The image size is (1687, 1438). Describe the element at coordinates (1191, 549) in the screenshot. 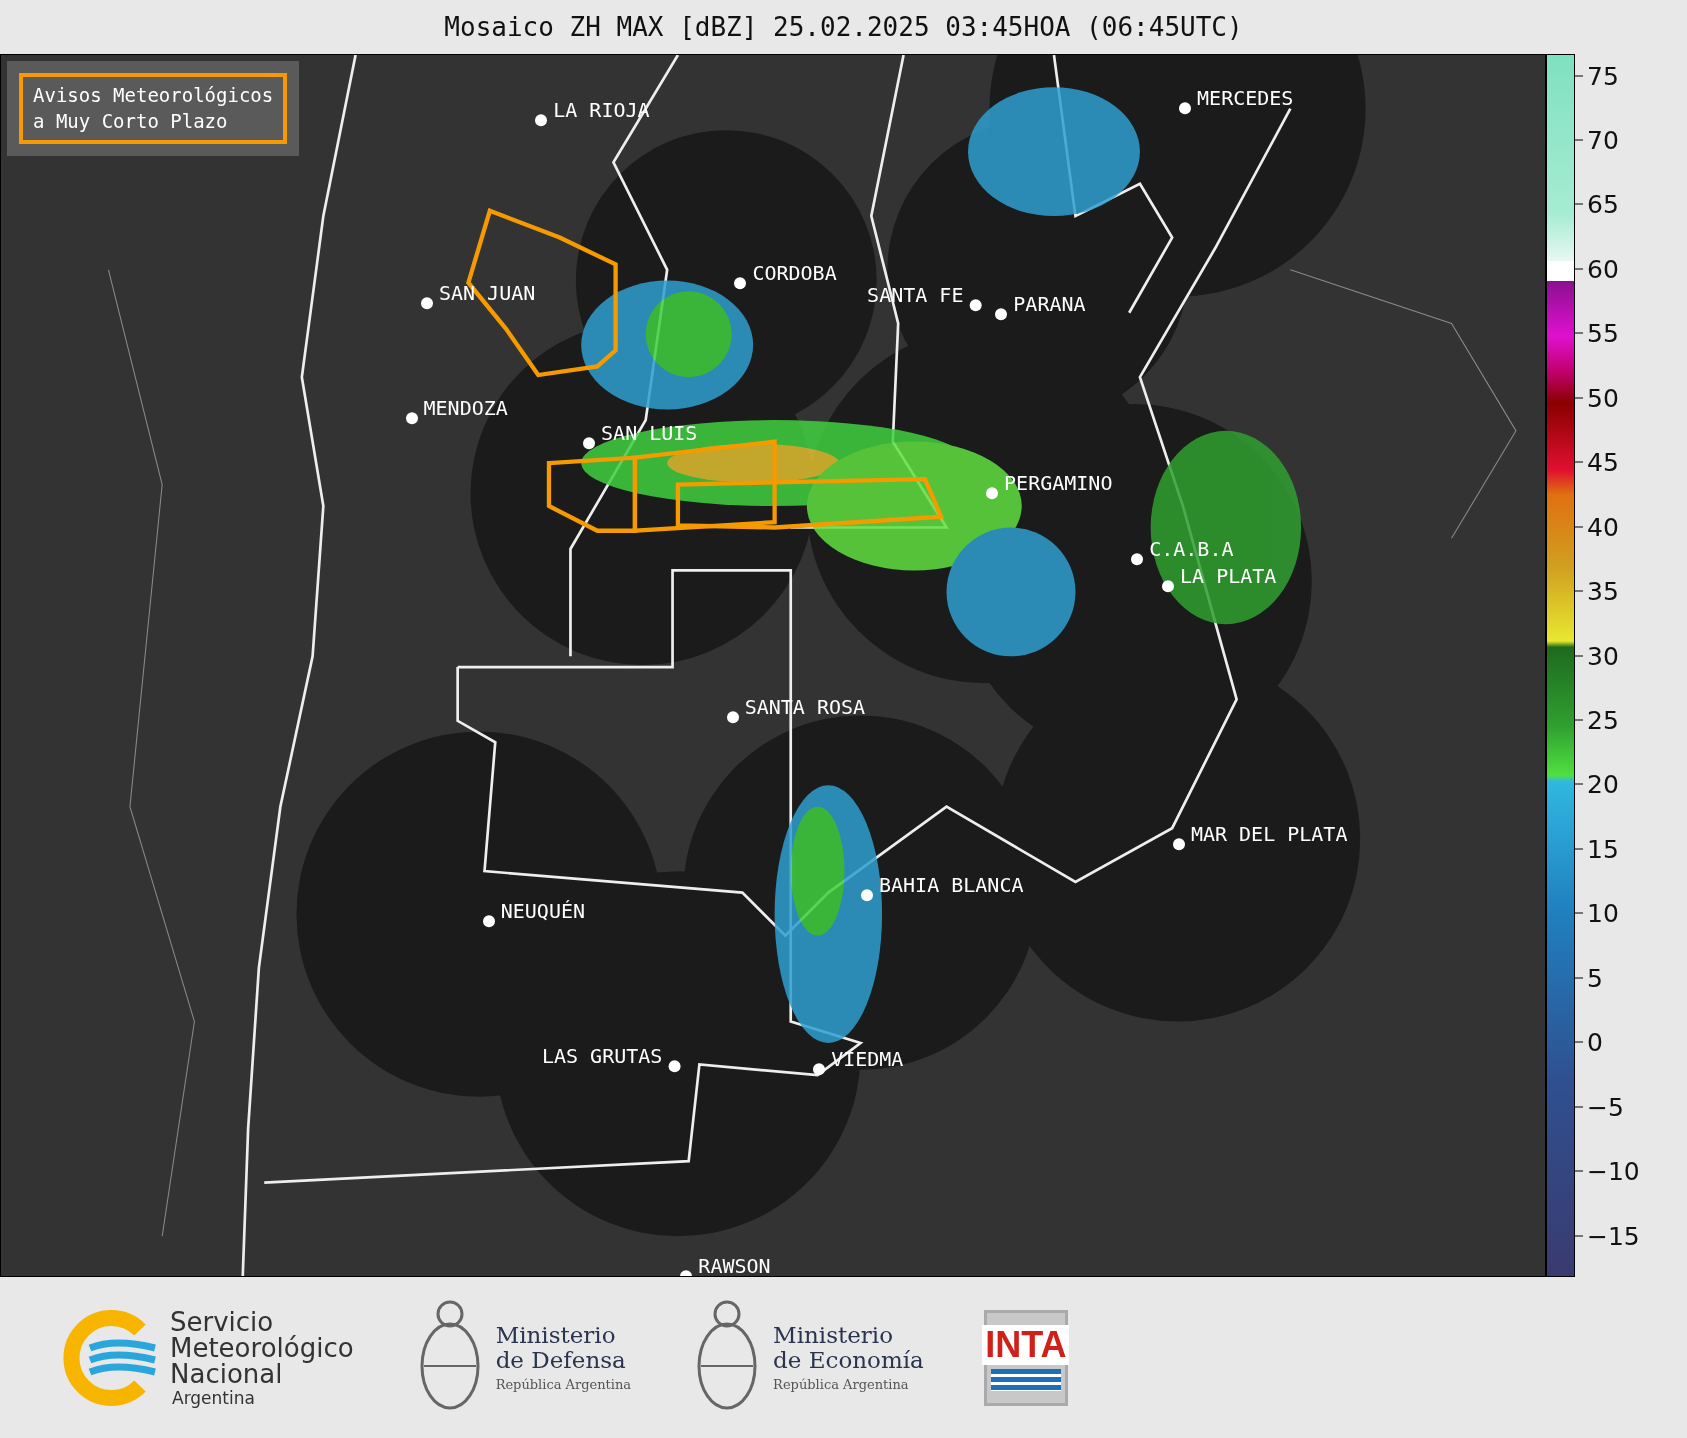

I see `city-label: C.A.B.A` at that location.